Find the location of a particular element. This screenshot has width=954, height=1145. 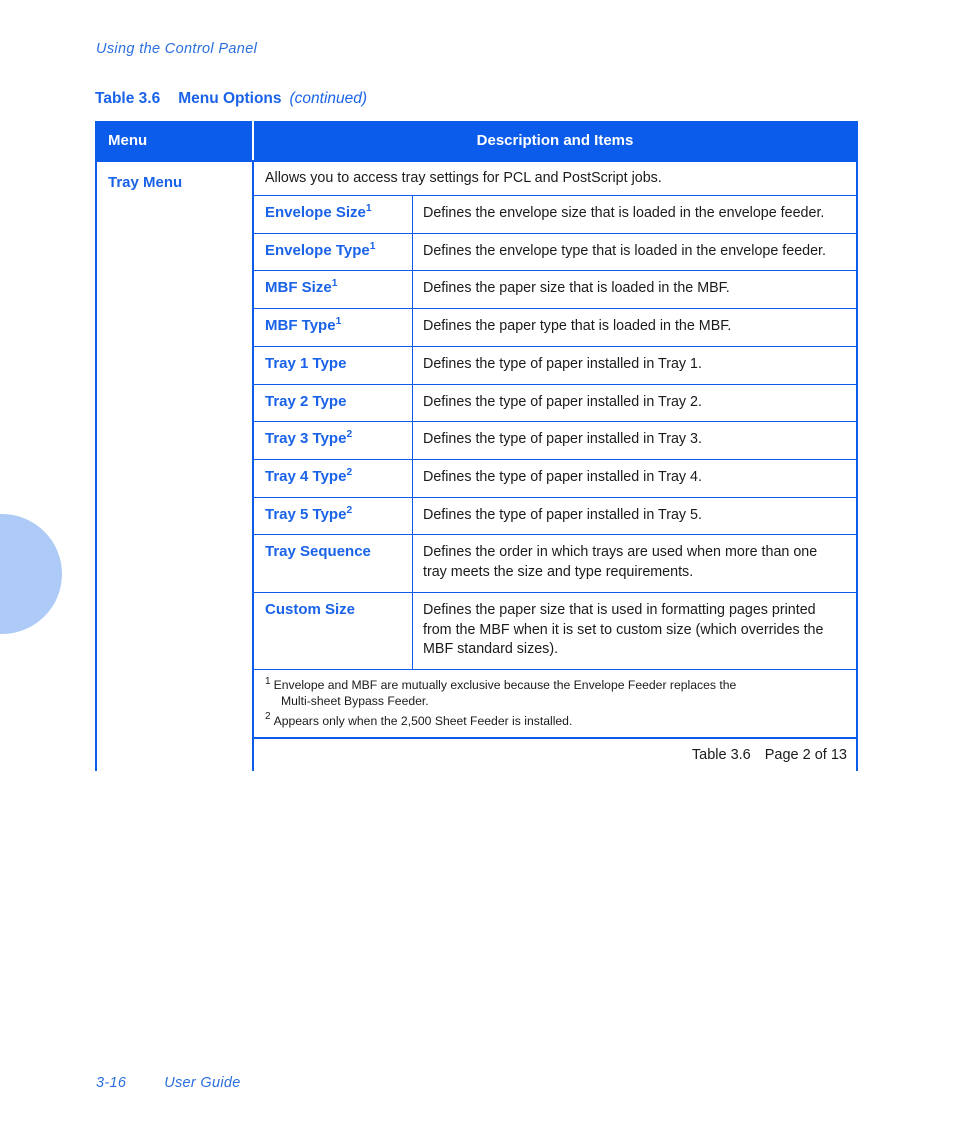

decorative-circle is located at coordinates (31, 574).